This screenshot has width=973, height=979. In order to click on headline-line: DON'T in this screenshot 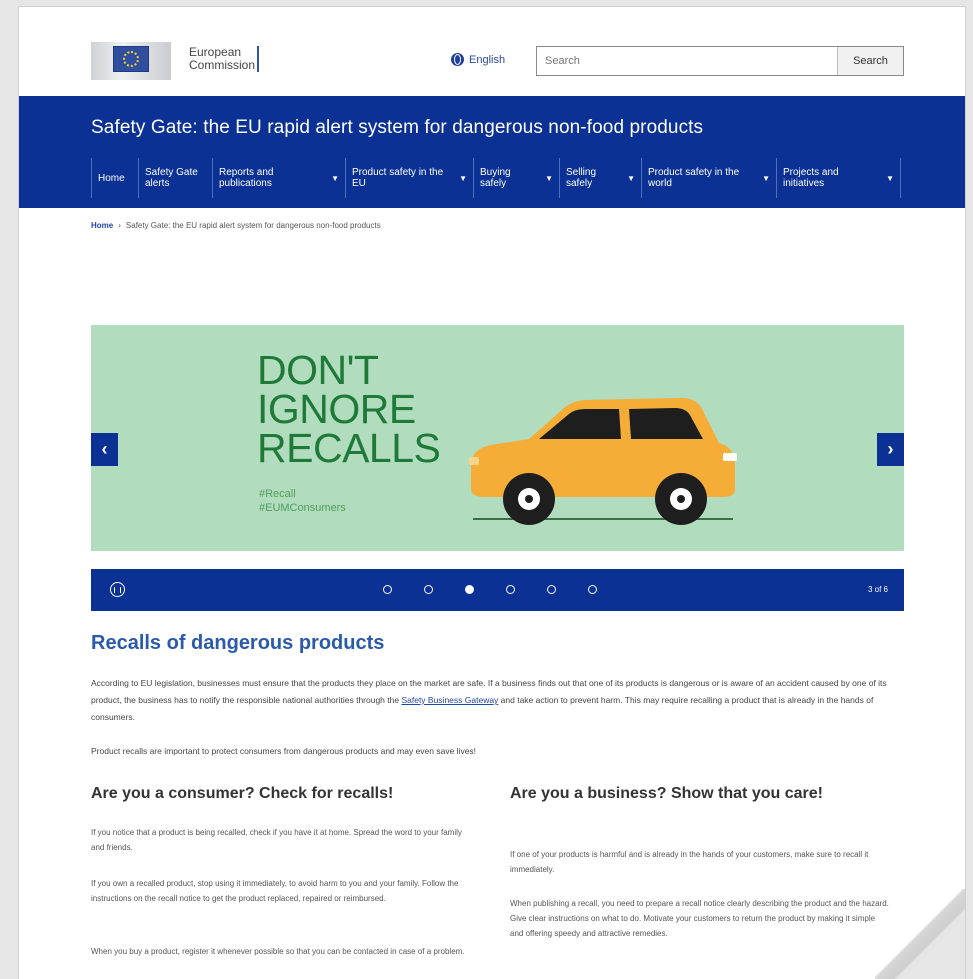, I will do `click(318, 370)`.